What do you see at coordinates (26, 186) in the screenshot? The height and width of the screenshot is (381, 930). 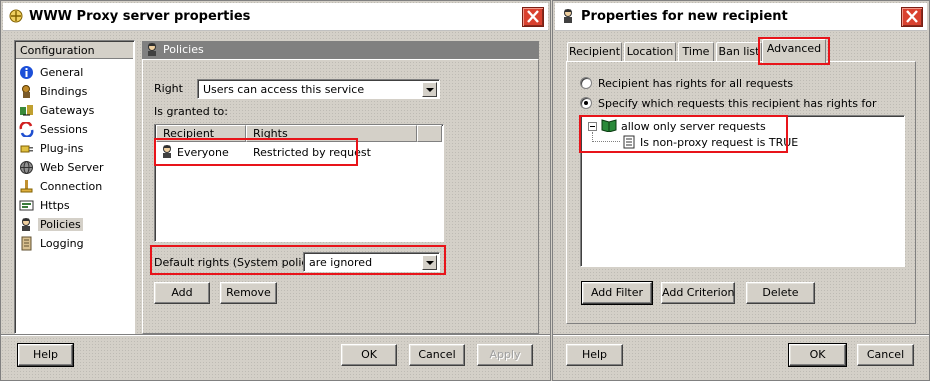 I see `connection-icon` at bounding box center [26, 186].